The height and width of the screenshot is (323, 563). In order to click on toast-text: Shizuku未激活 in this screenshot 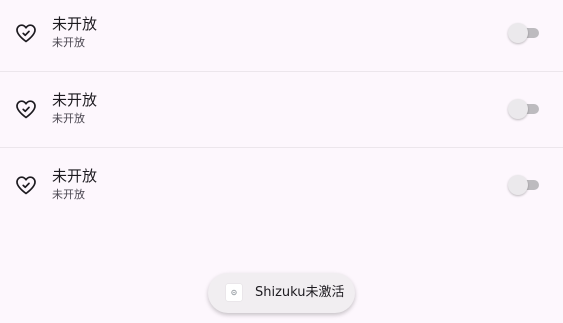, I will do `click(300, 292)`.